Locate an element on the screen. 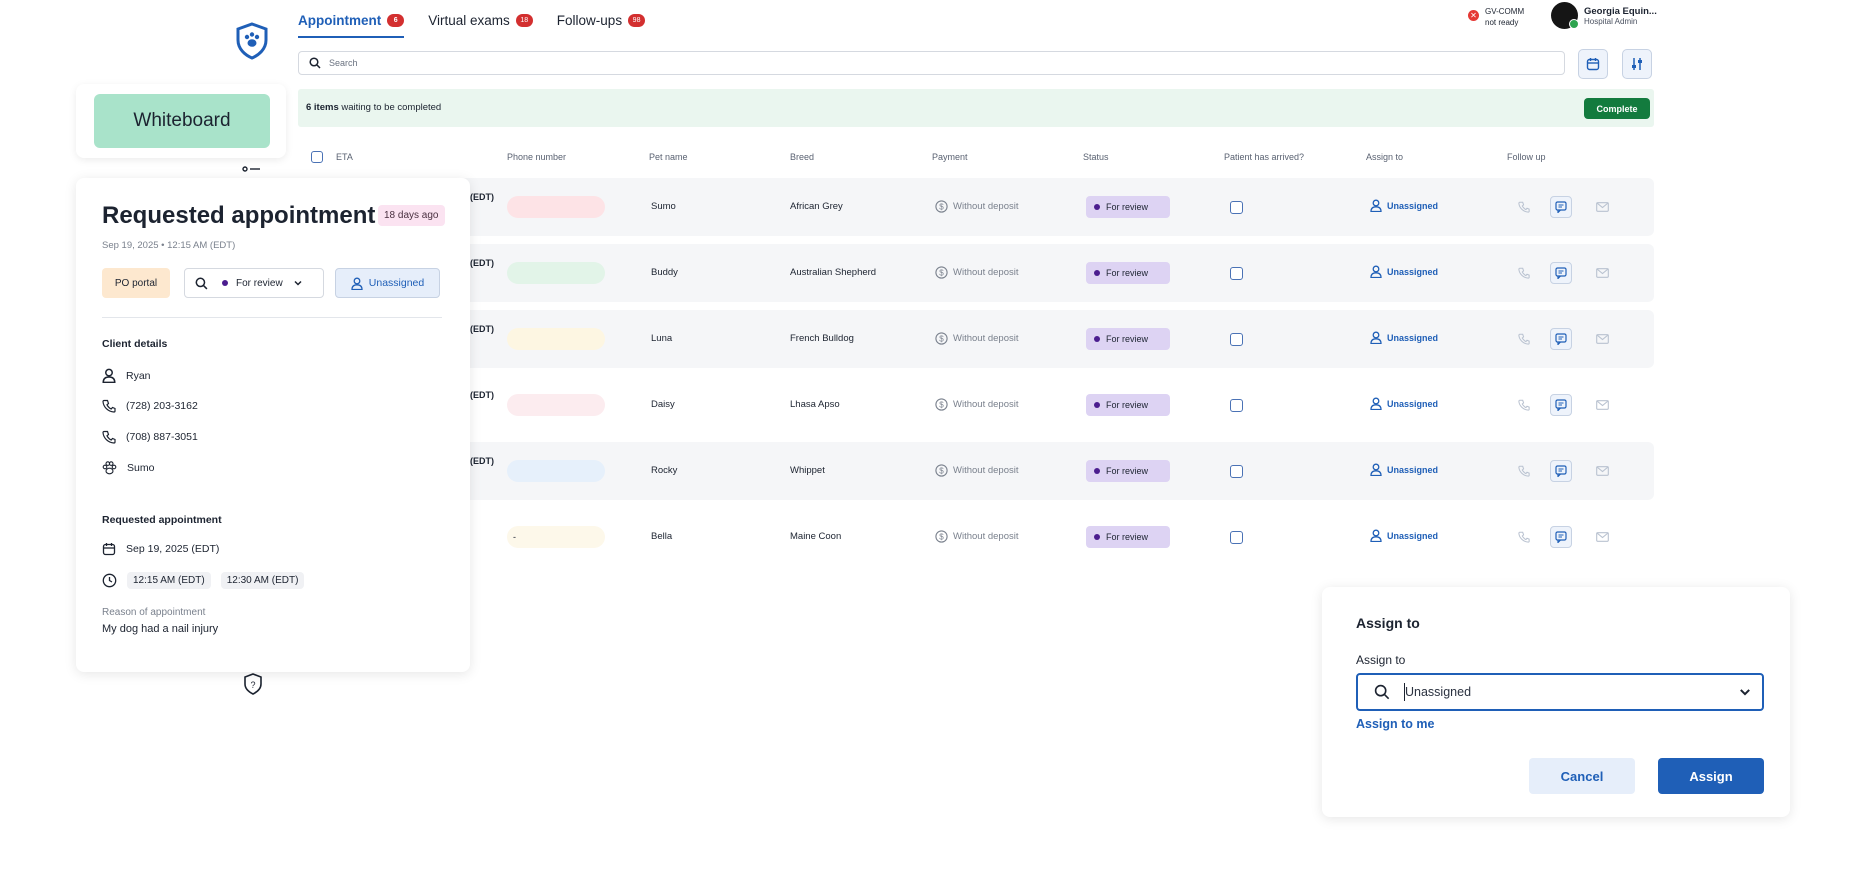 Image resolution: width=1859 pixels, height=892 pixels. tab-follow-ups: Follow-ups 98 is located at coordinates (601, 20).